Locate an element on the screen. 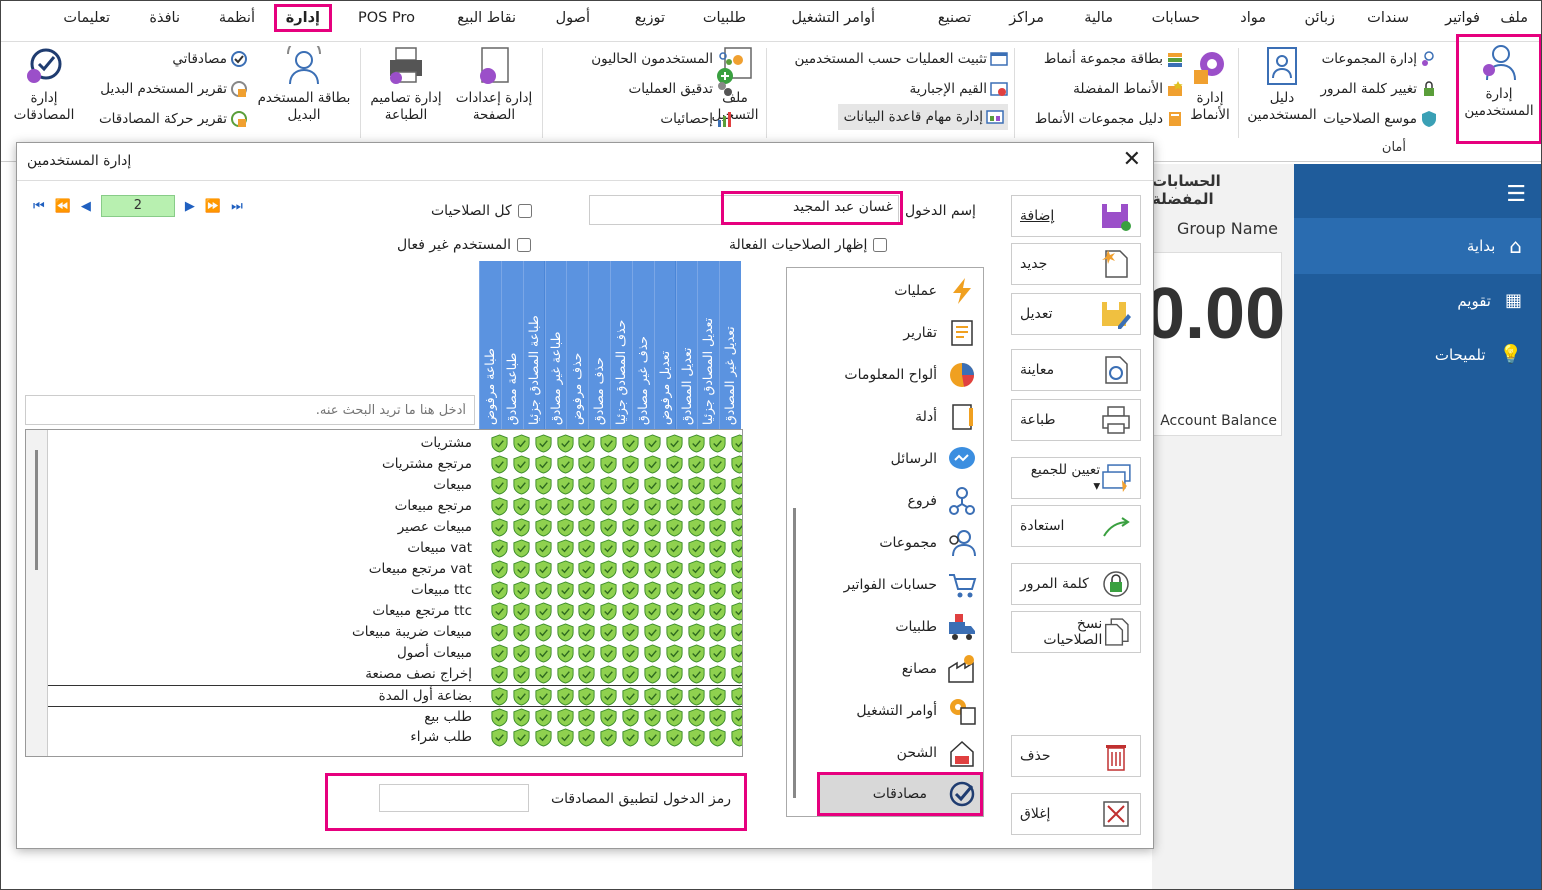 The width and height of the screenshot is (1542, 890). preview-button: معاينة is located at coordinates (1076, 370).